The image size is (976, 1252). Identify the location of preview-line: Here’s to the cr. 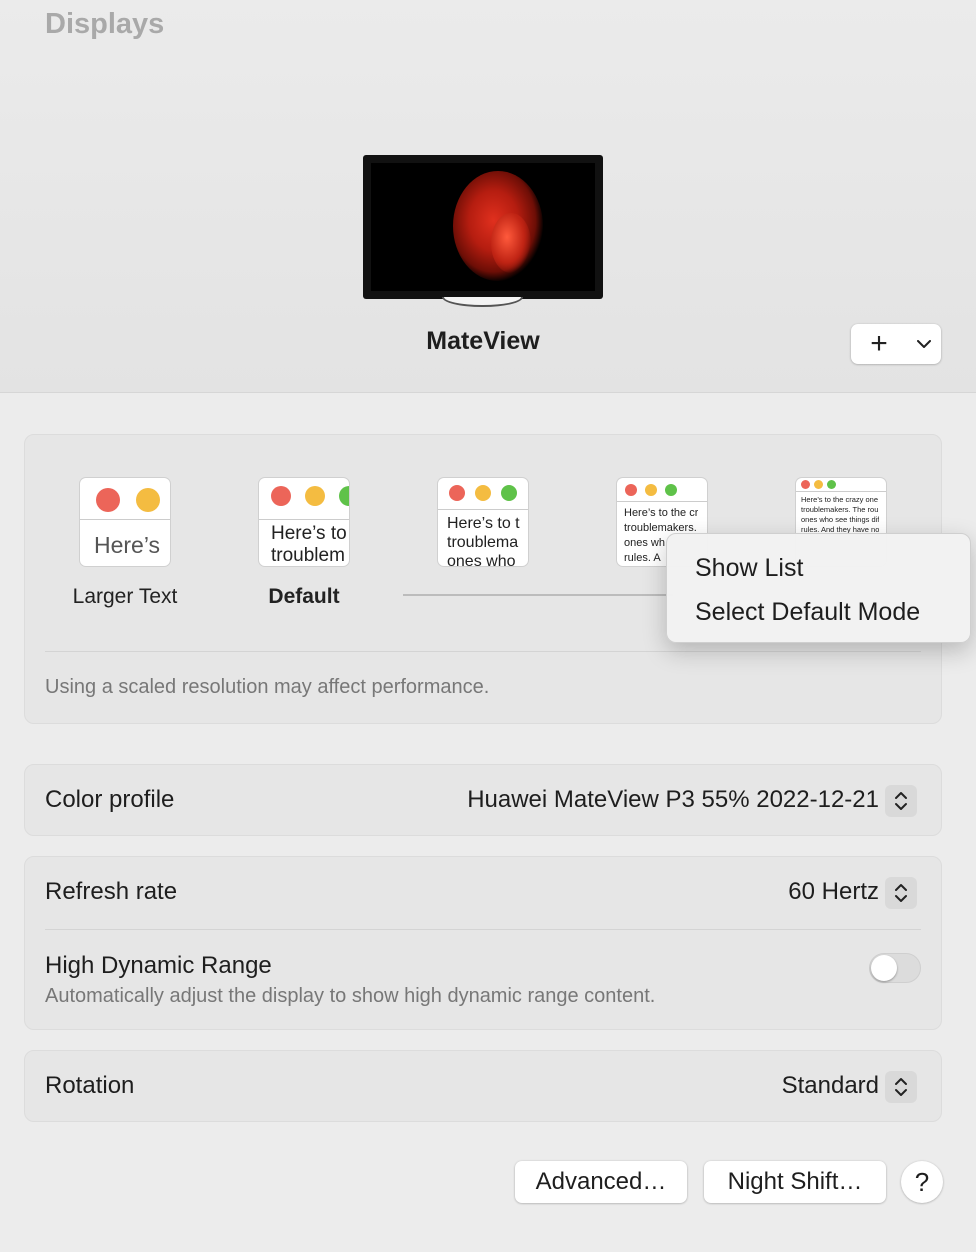
(661, 513).